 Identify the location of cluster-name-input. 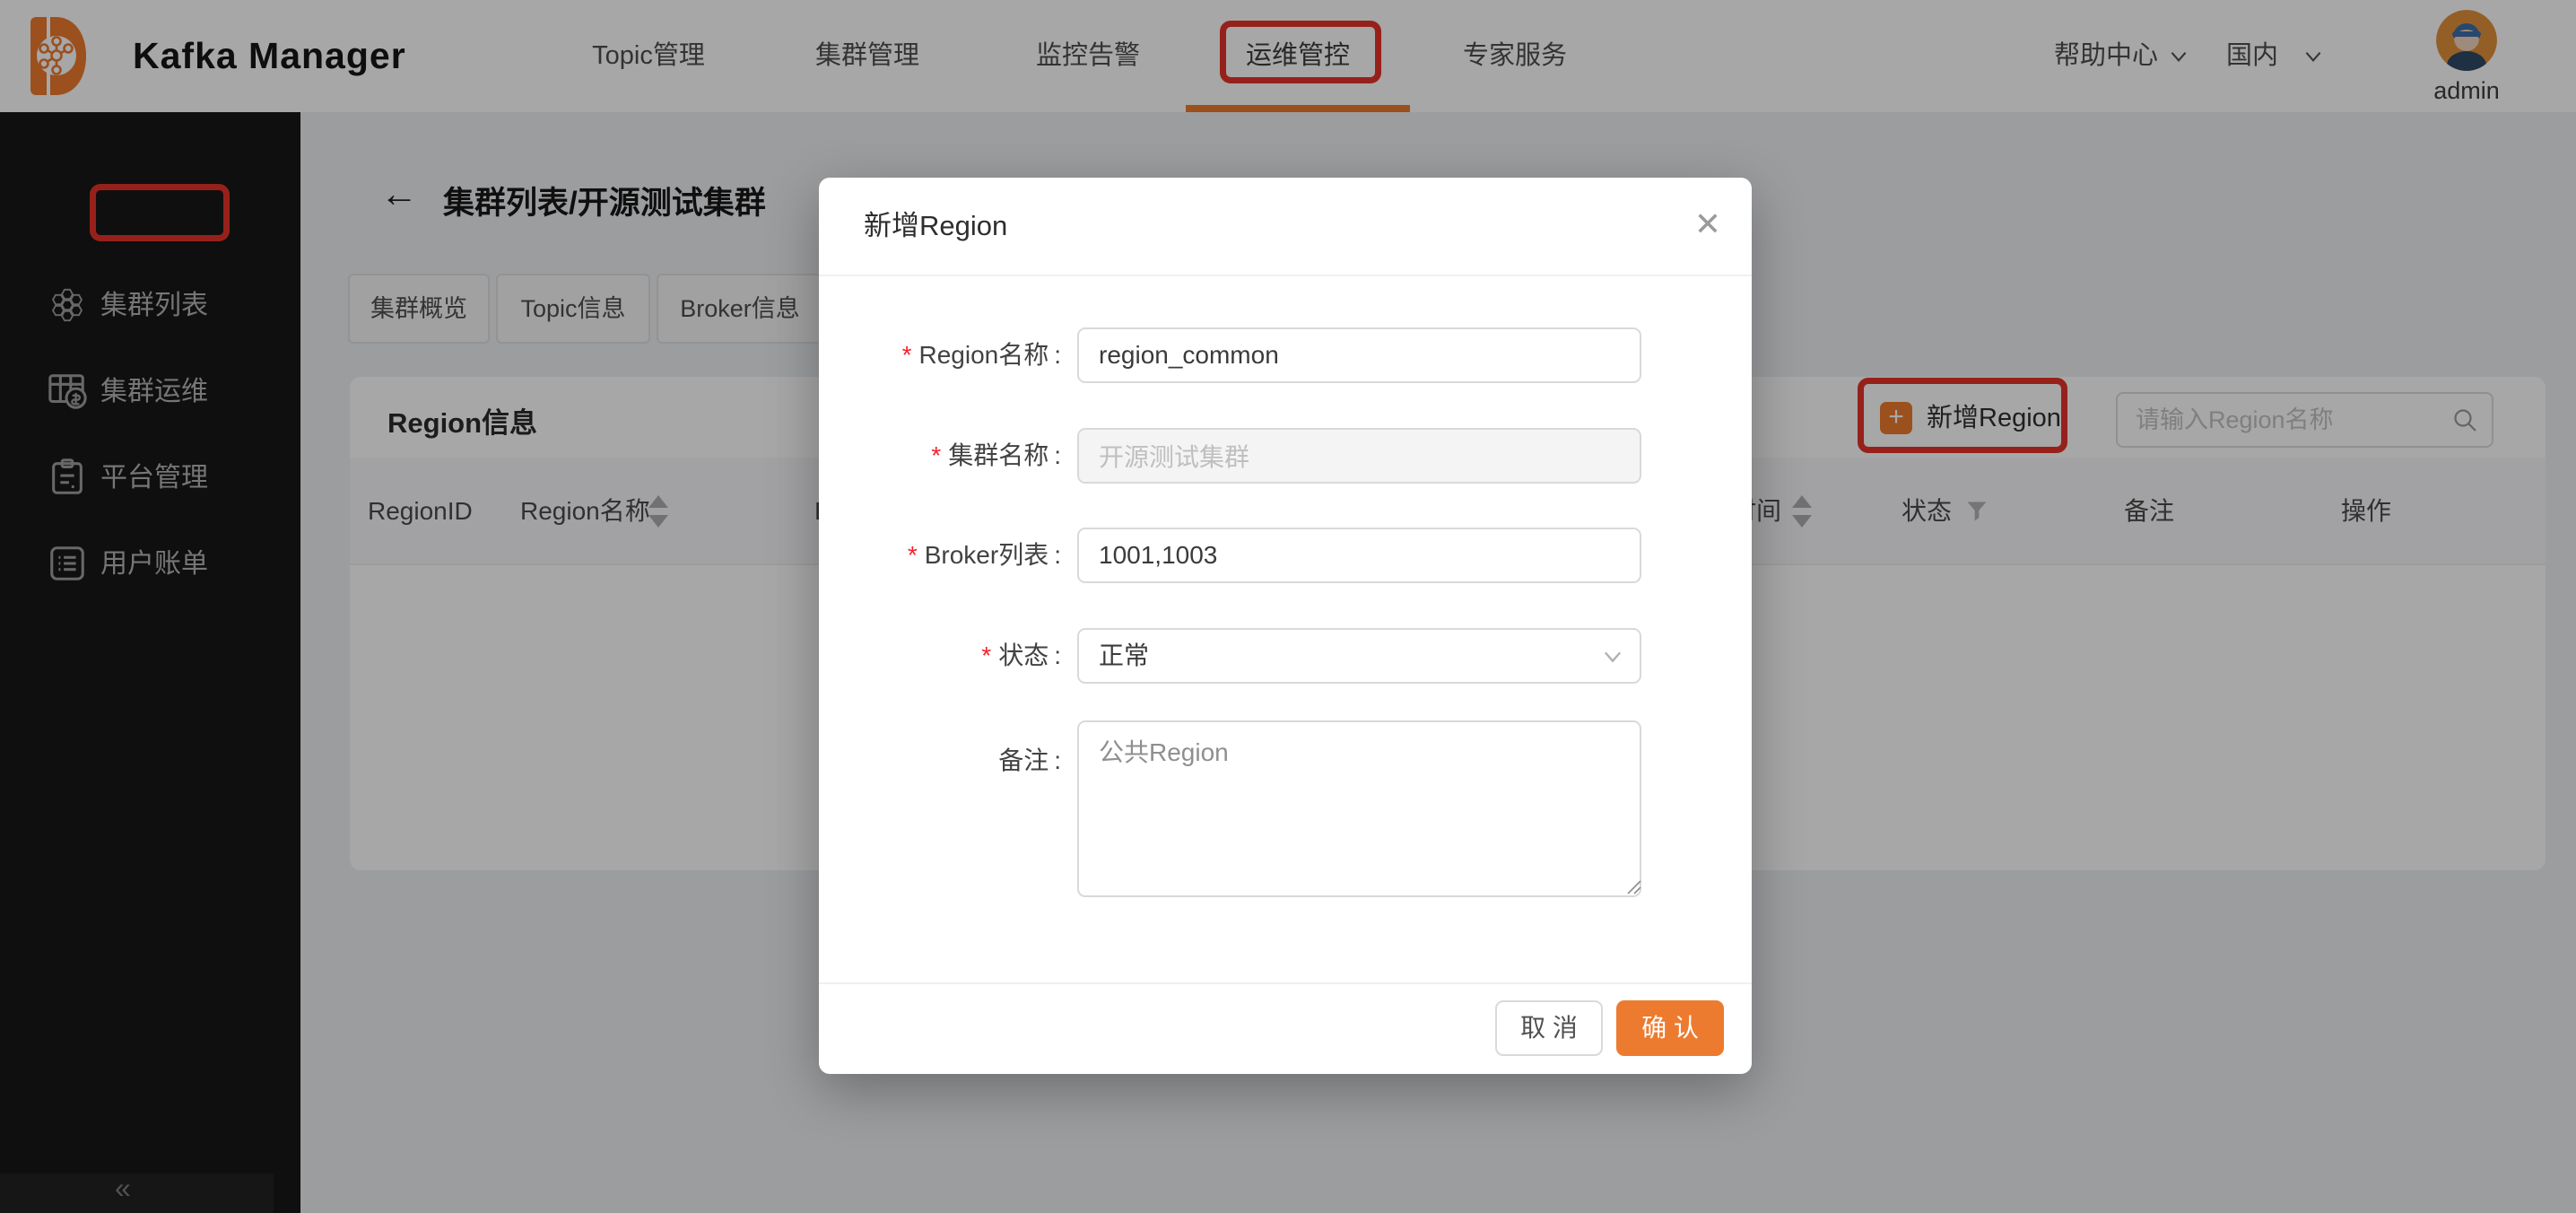
(1359, 456).